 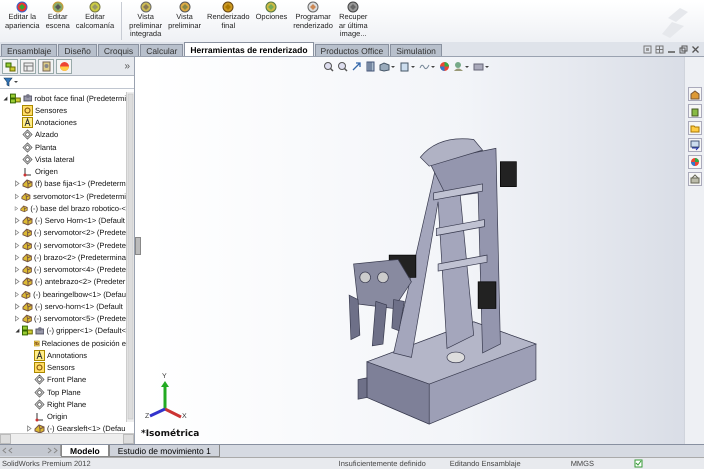 I want to click on scene-icon, so click(x=461, y=66).